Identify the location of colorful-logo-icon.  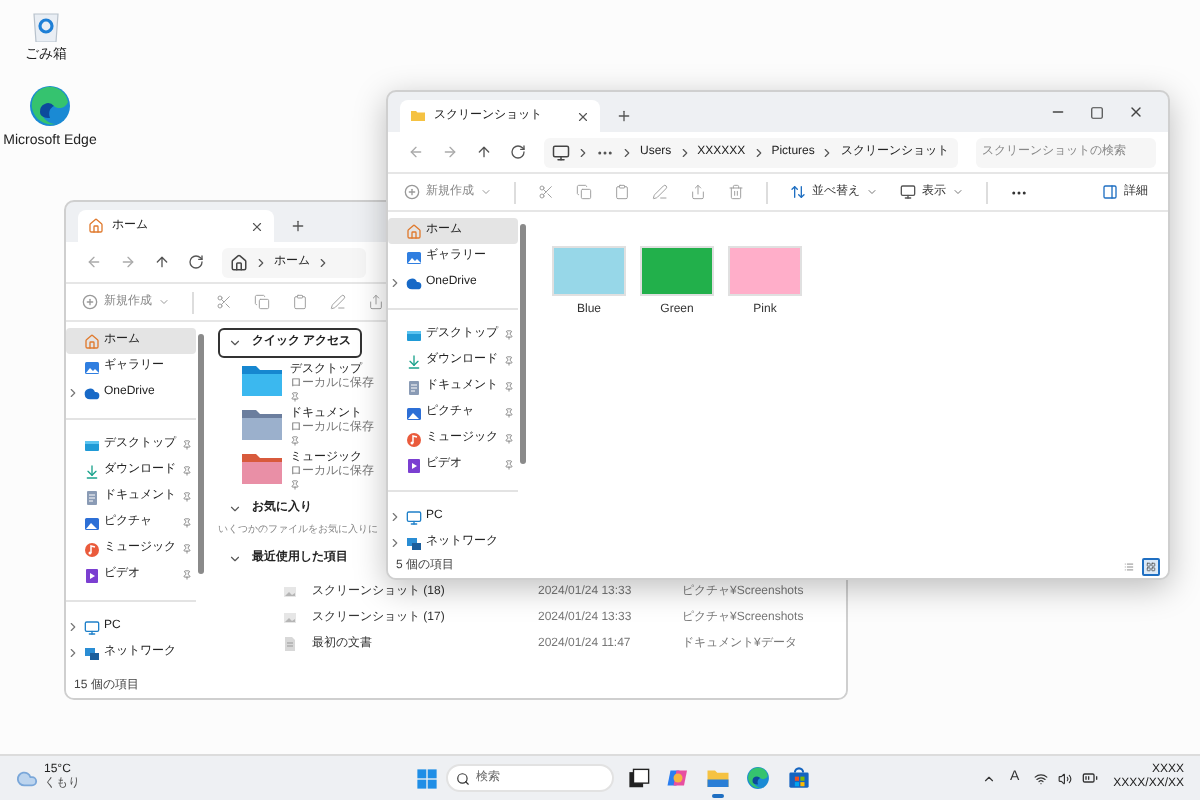
(678, 778).